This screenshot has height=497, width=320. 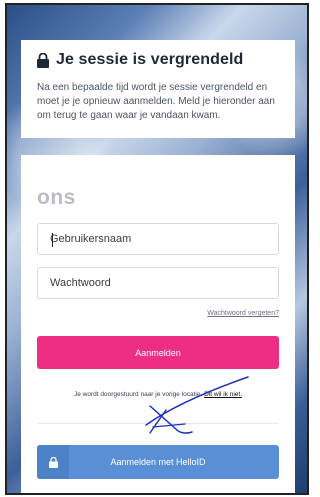 What do you see at coordinates (243, 313) in the screenshot?
I see `forgot-password-link: Wachtwoord vergeten?` at bounding box center [243, 313].